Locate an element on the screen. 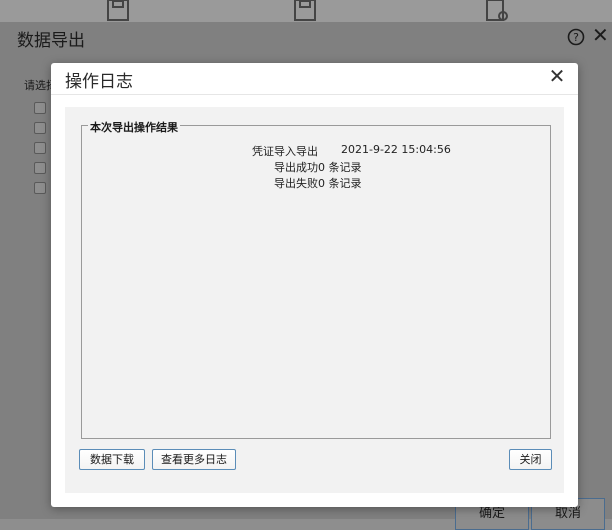  section-title: 本次导出操作结果 is located at coordinates (134, 127).